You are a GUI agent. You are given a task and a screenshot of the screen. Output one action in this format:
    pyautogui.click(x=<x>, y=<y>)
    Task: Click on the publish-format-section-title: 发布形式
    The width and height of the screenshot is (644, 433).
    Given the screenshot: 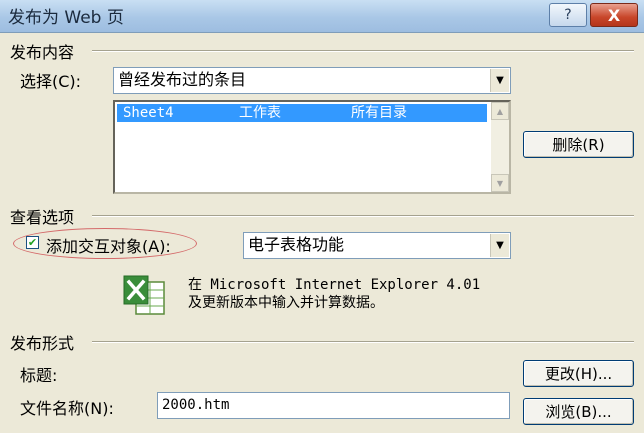 What is the action you would take?
    pyautogui.click(x=42, y=343)
    